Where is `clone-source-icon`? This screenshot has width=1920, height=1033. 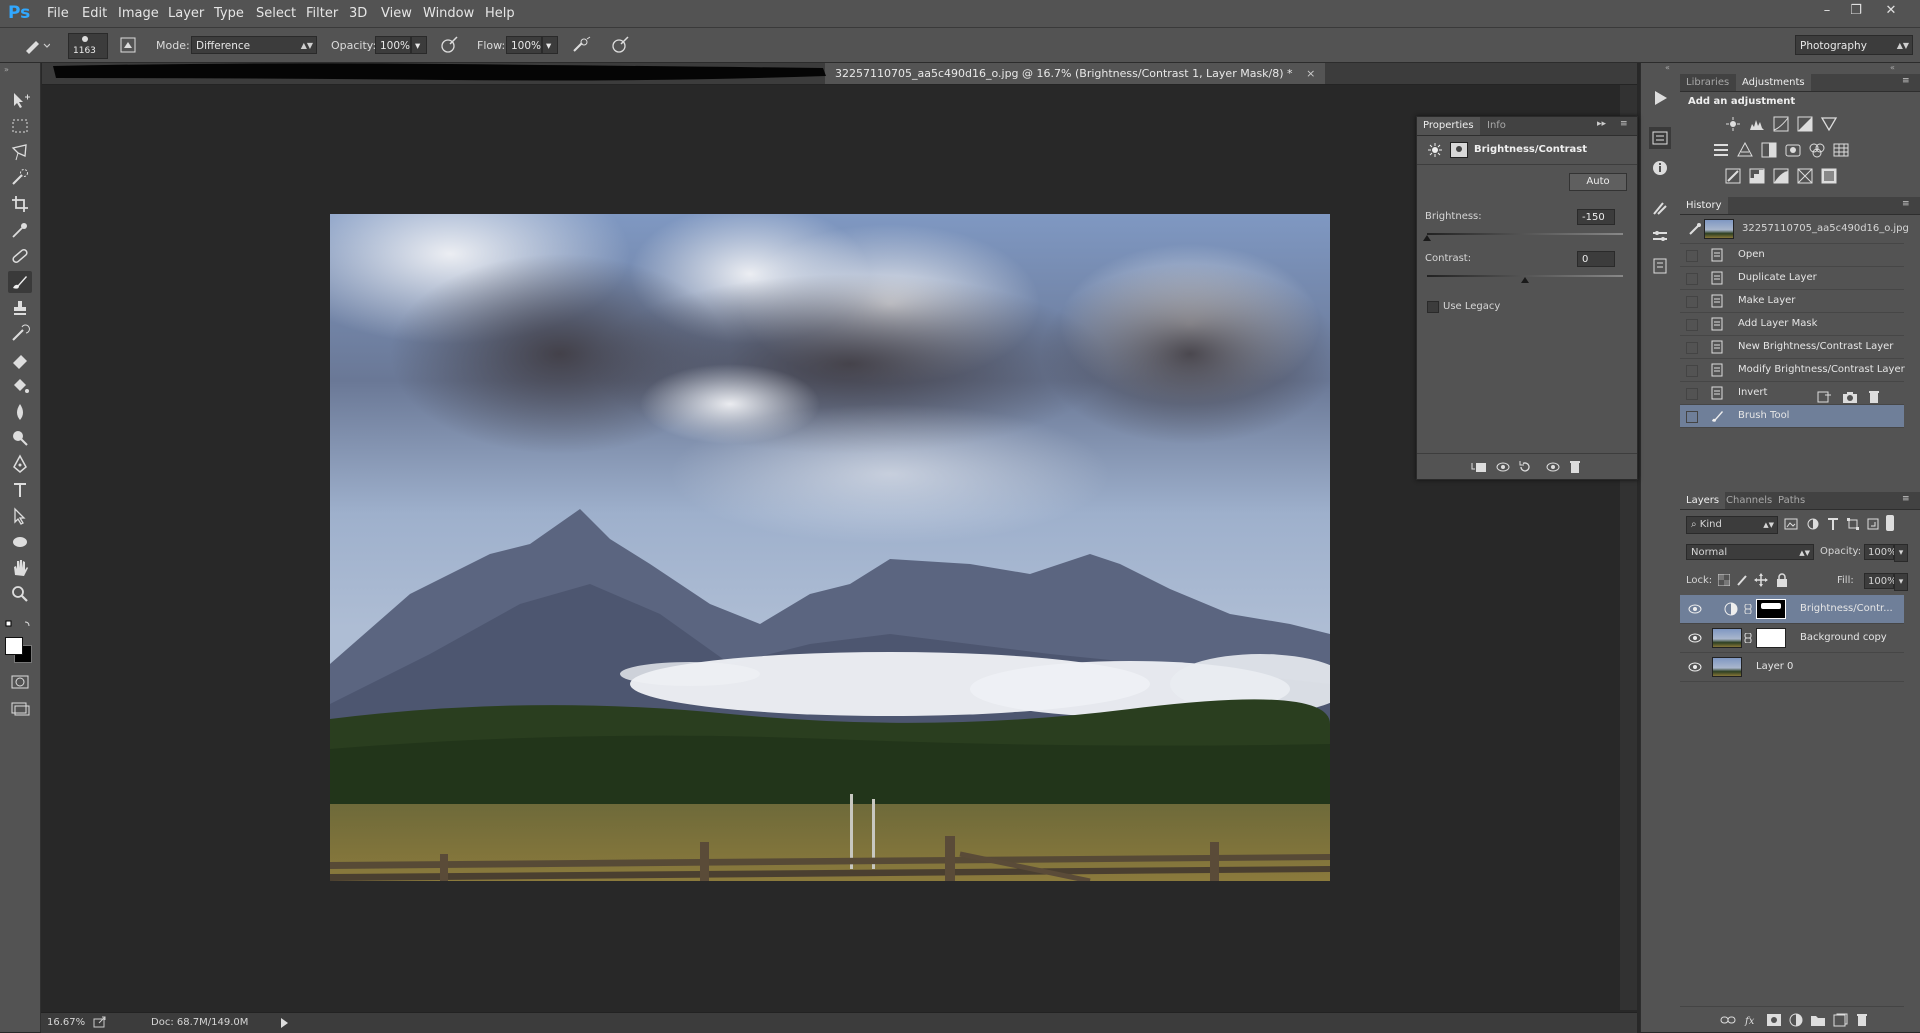 clone-source-icon is located at coordinates (1660, 266).